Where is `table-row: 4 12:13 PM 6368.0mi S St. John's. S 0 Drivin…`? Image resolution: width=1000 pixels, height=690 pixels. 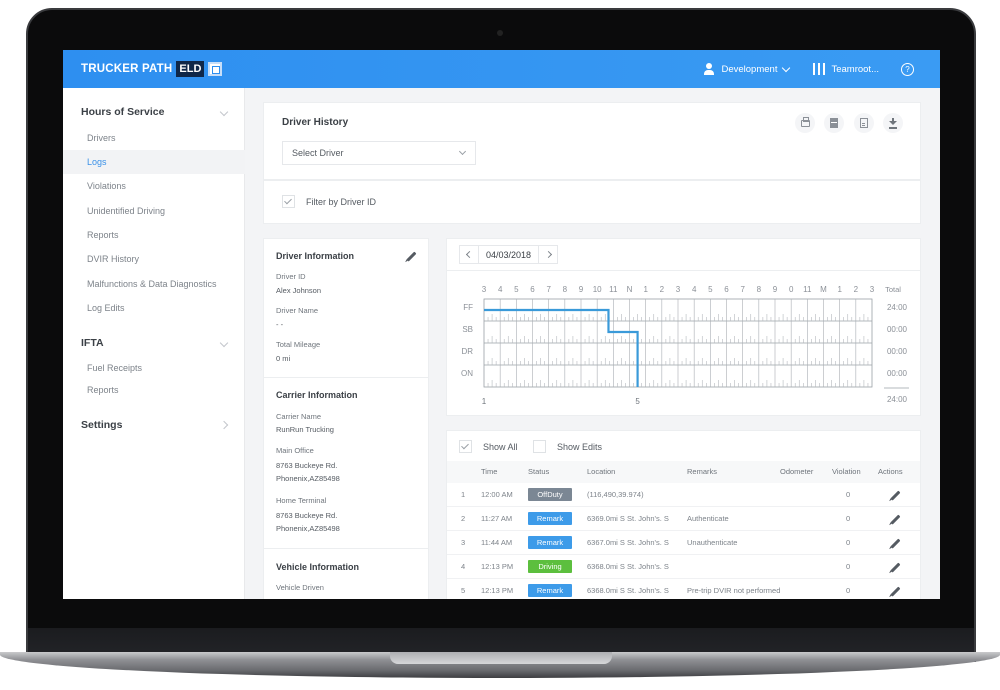 table-row: 4 12:13 PM 6368.0mi S St. John's. S 0 Drivin… is located at coordinates (683, 567).